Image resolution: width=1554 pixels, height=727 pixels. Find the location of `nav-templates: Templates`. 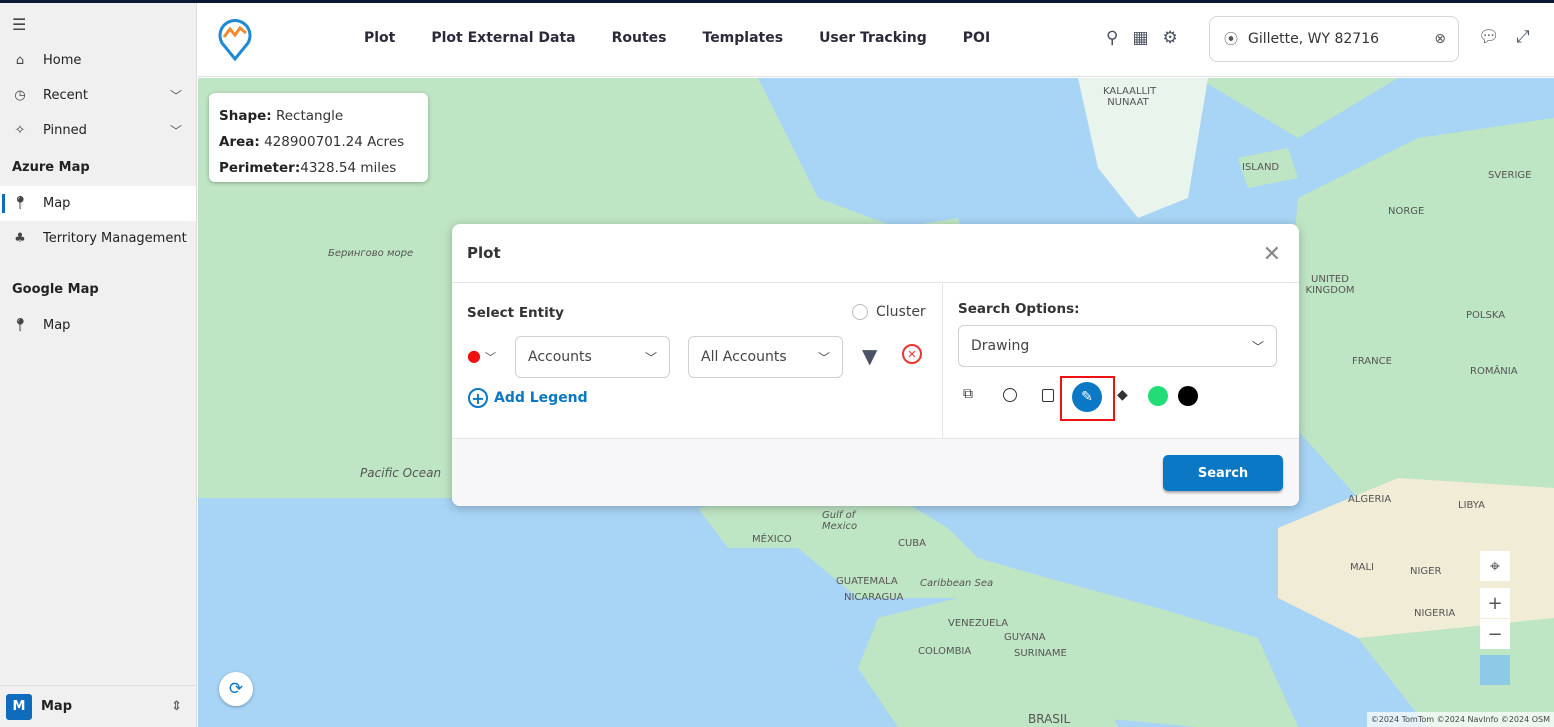

nav-templates: Templates is located at coordinates (743, 38).